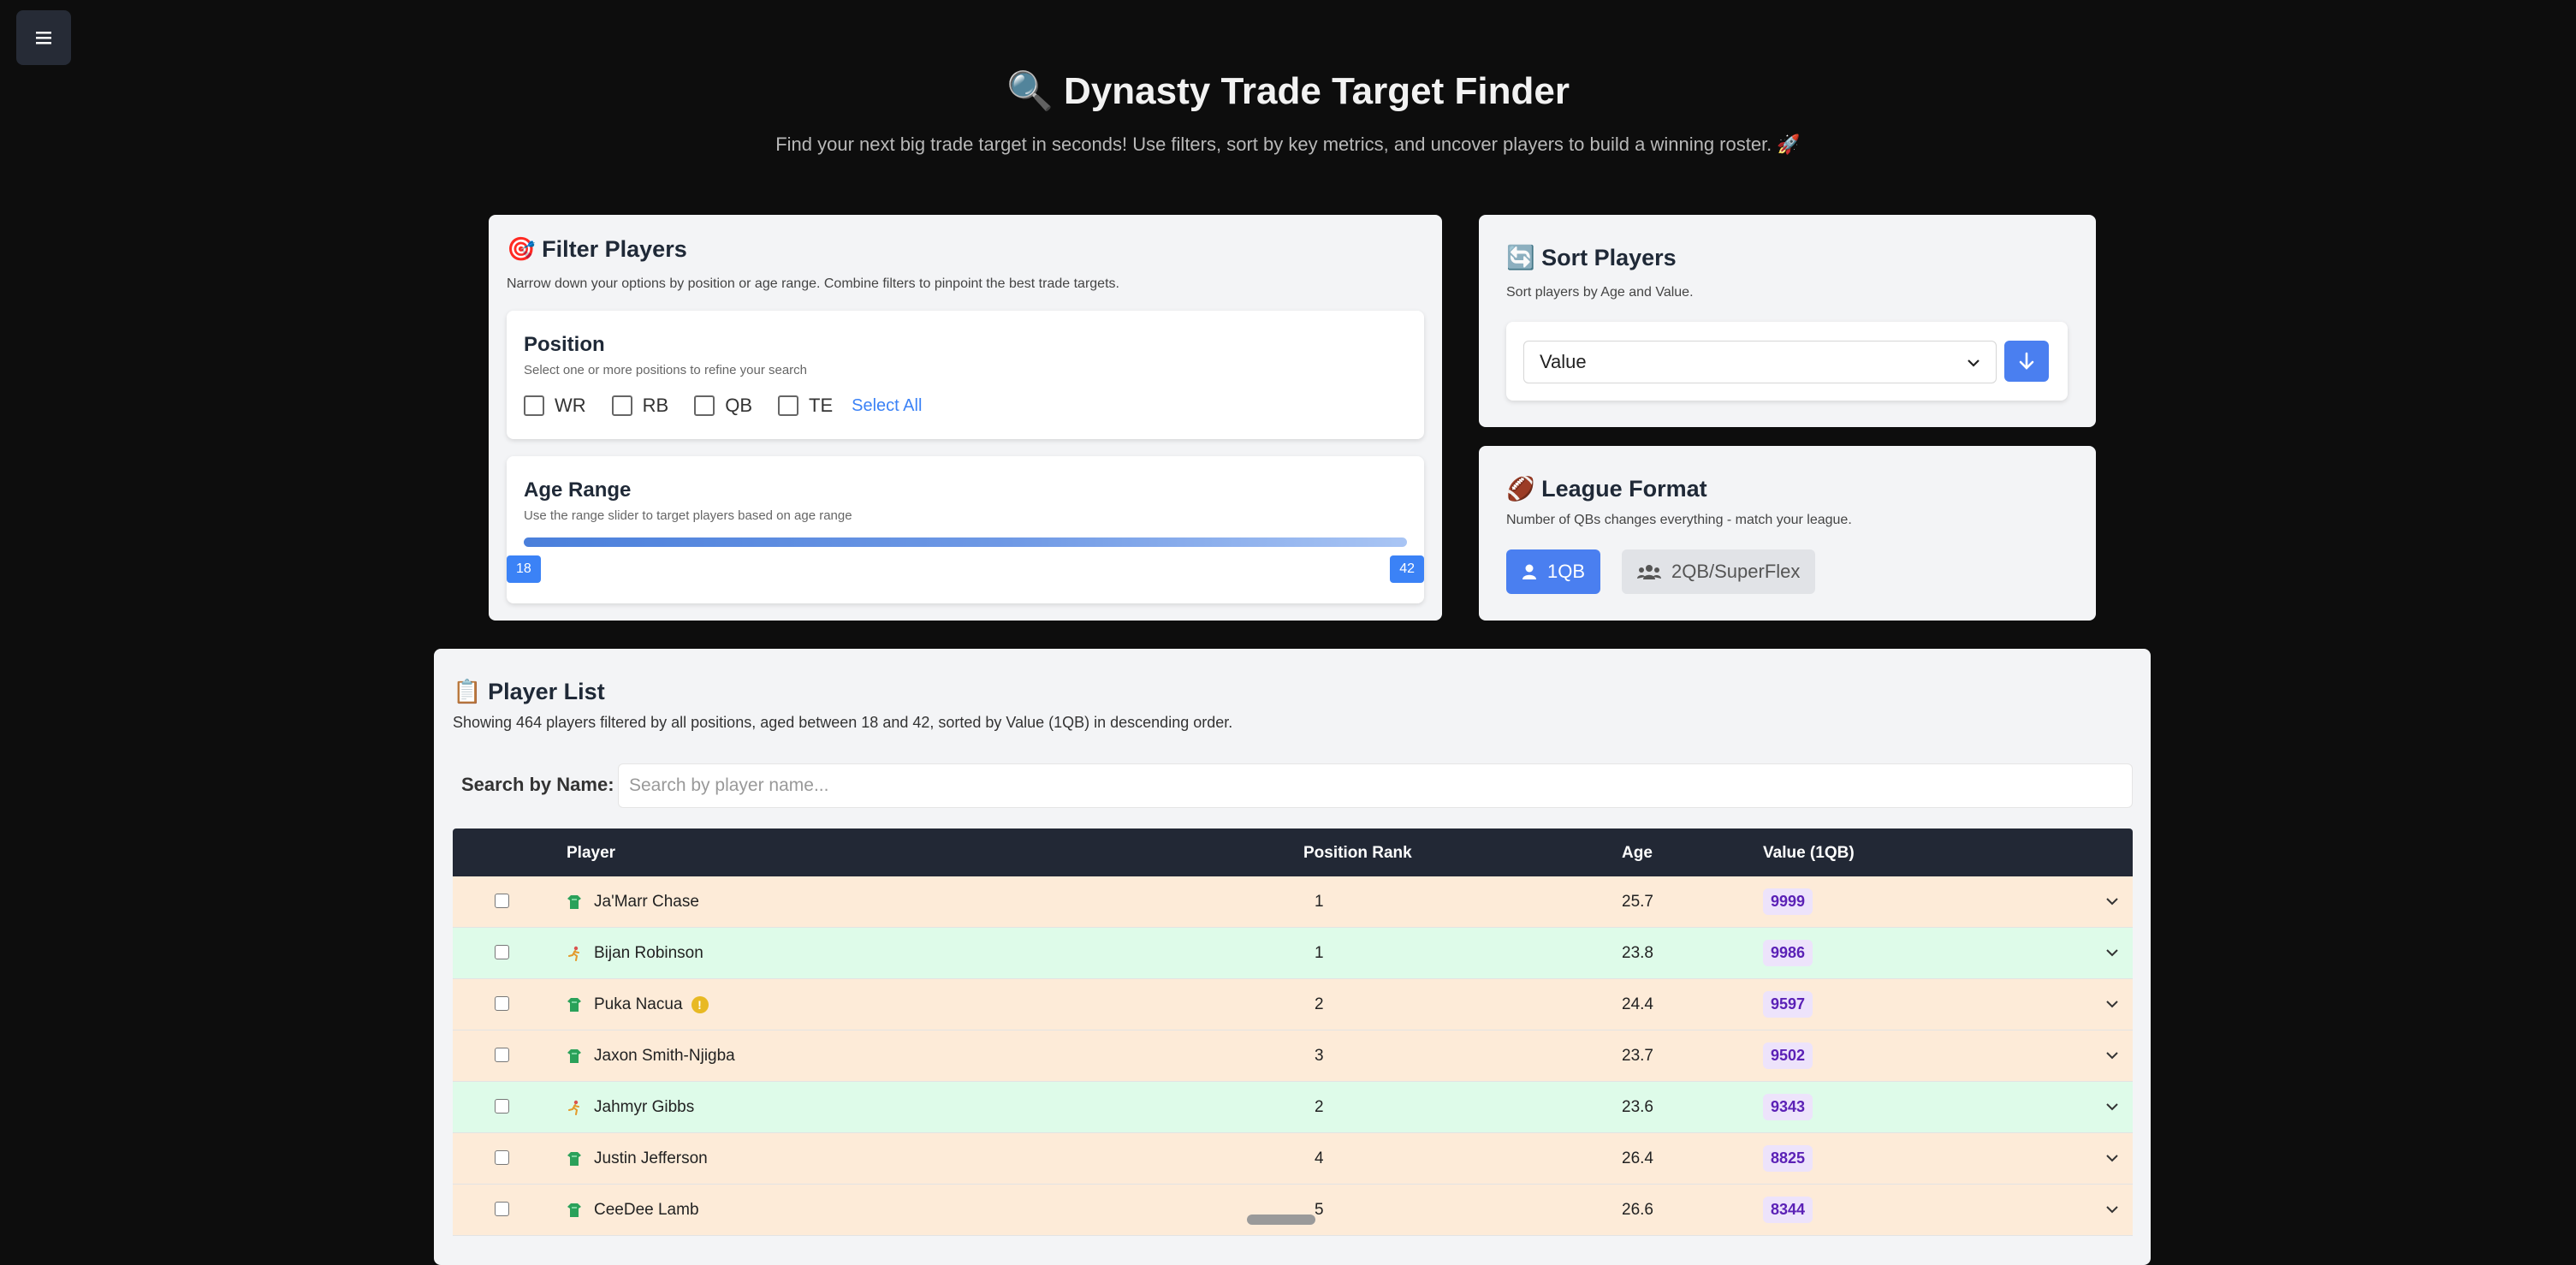 This screenshot has width=2576, height=1265. Describe the element at coordinates (1649, 572) in the screenshot. I see `users-icon` at that location.